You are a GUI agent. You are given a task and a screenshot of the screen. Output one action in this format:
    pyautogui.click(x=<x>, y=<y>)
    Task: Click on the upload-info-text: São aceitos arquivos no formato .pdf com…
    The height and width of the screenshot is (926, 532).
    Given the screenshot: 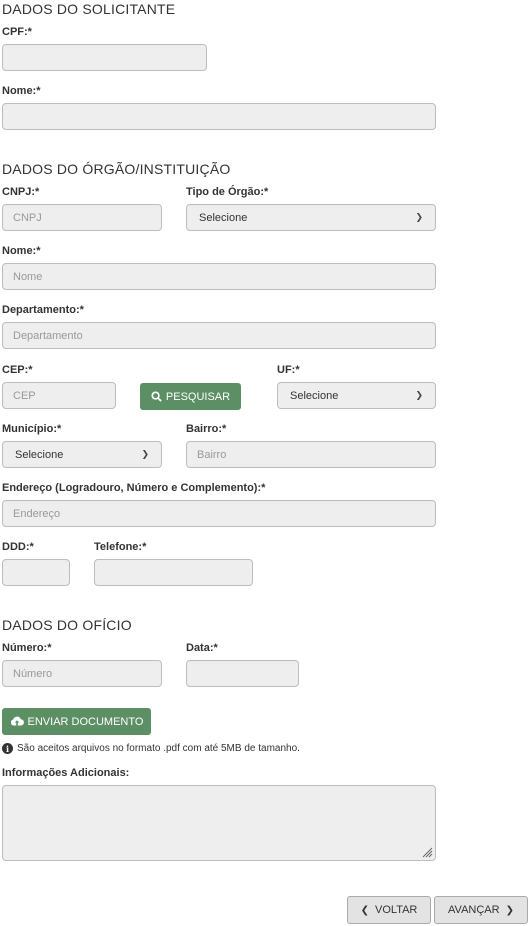 What is the action you would take?
    pyautogui.click(x=158, y=748)
    